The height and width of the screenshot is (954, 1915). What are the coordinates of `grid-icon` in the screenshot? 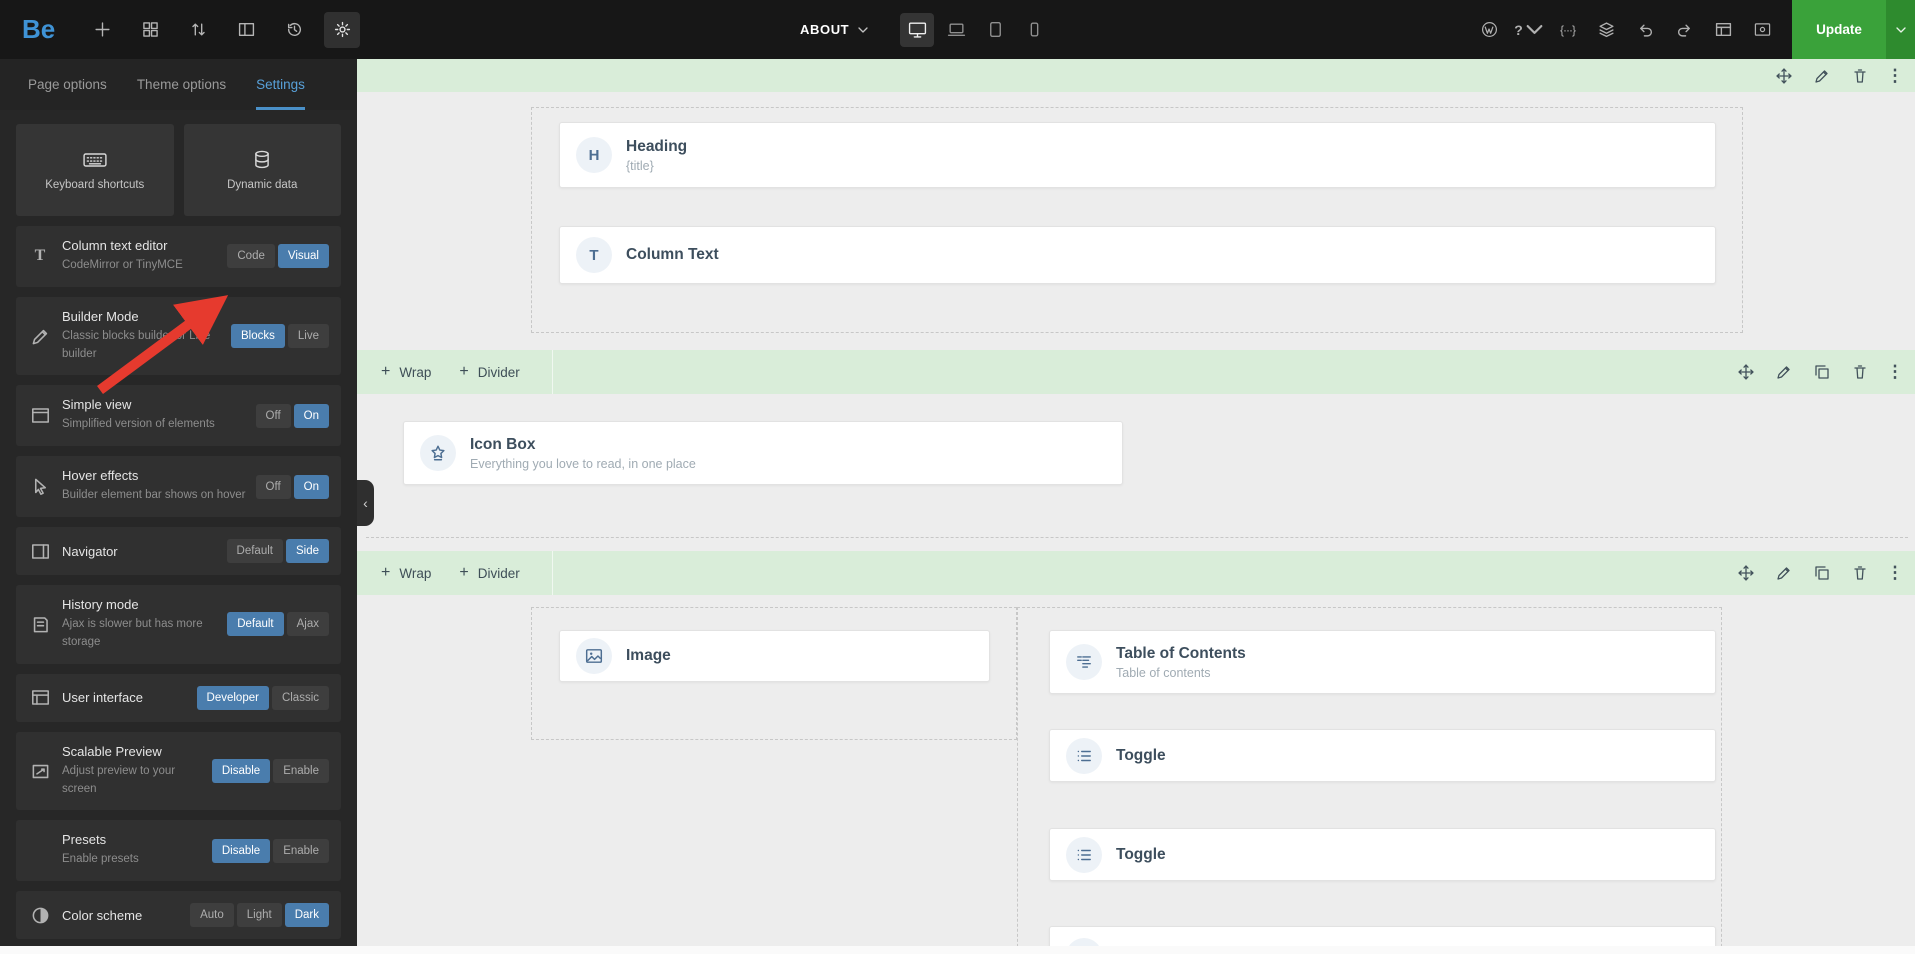 It's located at (150, 30).